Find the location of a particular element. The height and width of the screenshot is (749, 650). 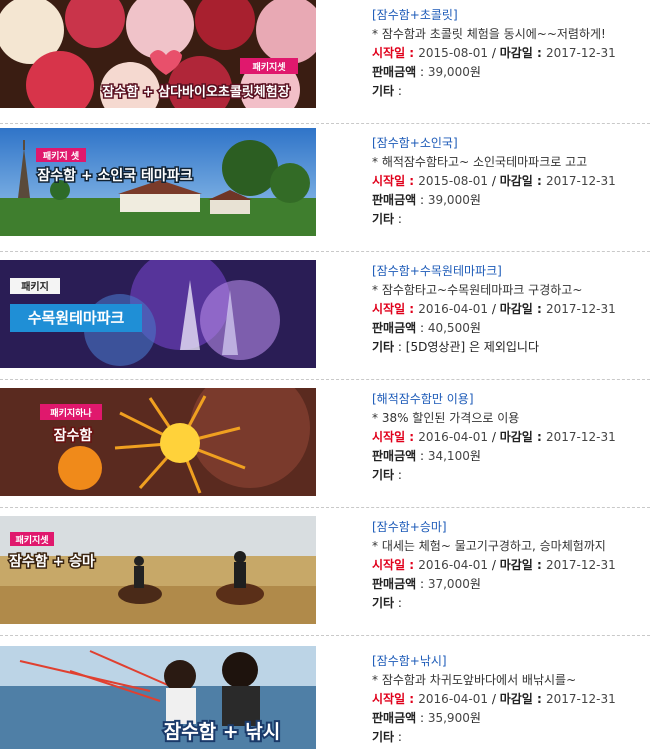

product-thumbnail: 패키지 셋 잠수함 + 소인국 테마파크 is located at coordinates (158, 182).